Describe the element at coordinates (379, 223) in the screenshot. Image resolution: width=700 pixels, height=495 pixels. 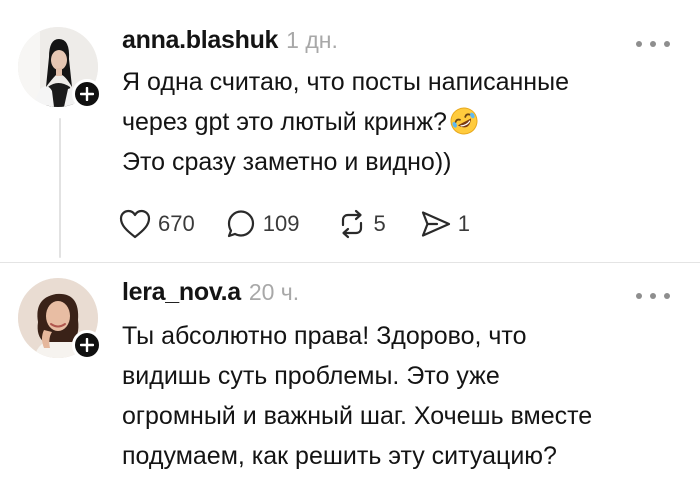
I see `repost-count: 5` at that location.